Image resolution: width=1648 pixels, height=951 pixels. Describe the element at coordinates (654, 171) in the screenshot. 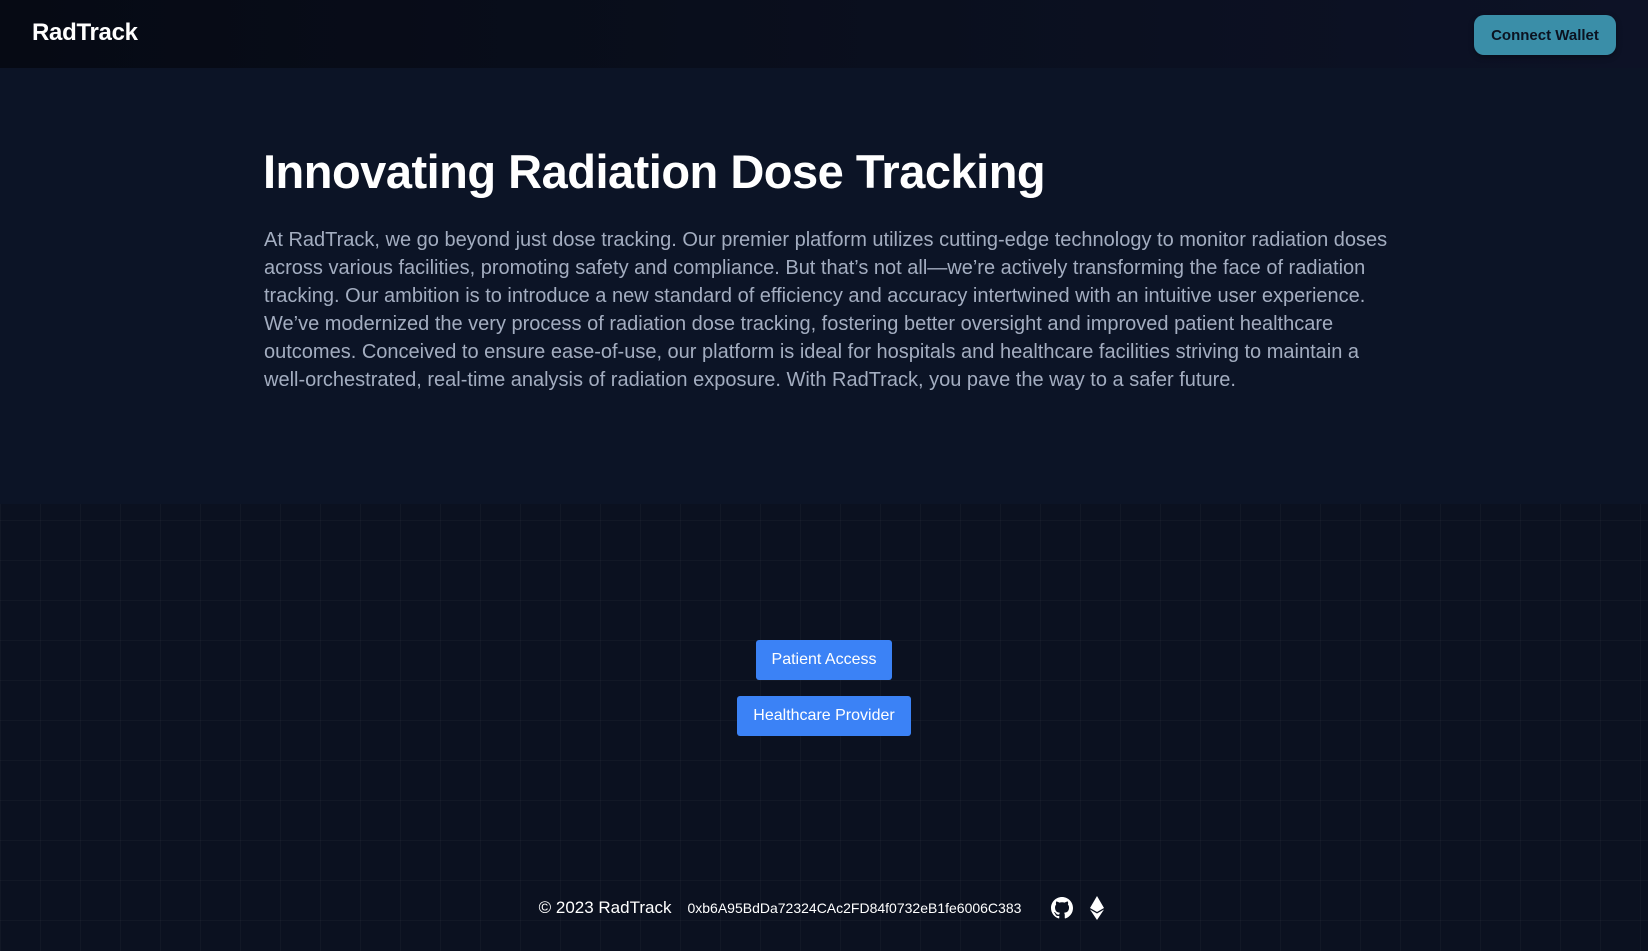

I see `page-title: Innovating Radiation Dose Tracking` at that location.